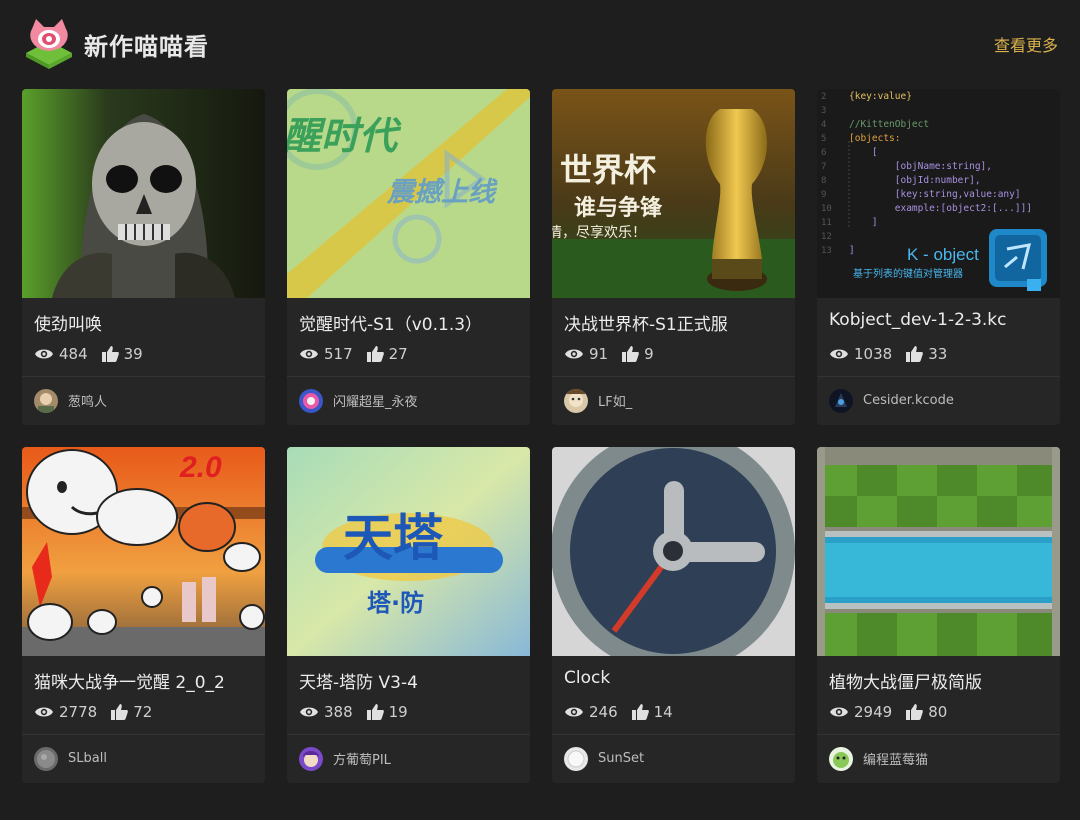  I want to click on project-card: 醒时代 震撼上线 觉醒时代-S1（v0.1.3） 517 27 闪耀超星_永夜, so click(408, 257).